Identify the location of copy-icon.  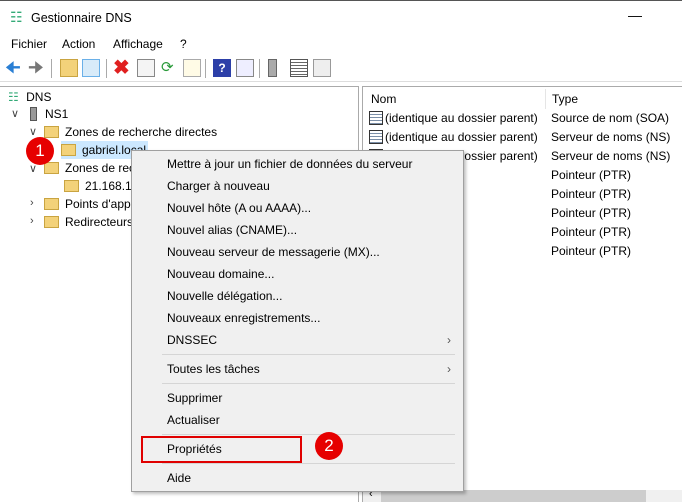
(322, 68).